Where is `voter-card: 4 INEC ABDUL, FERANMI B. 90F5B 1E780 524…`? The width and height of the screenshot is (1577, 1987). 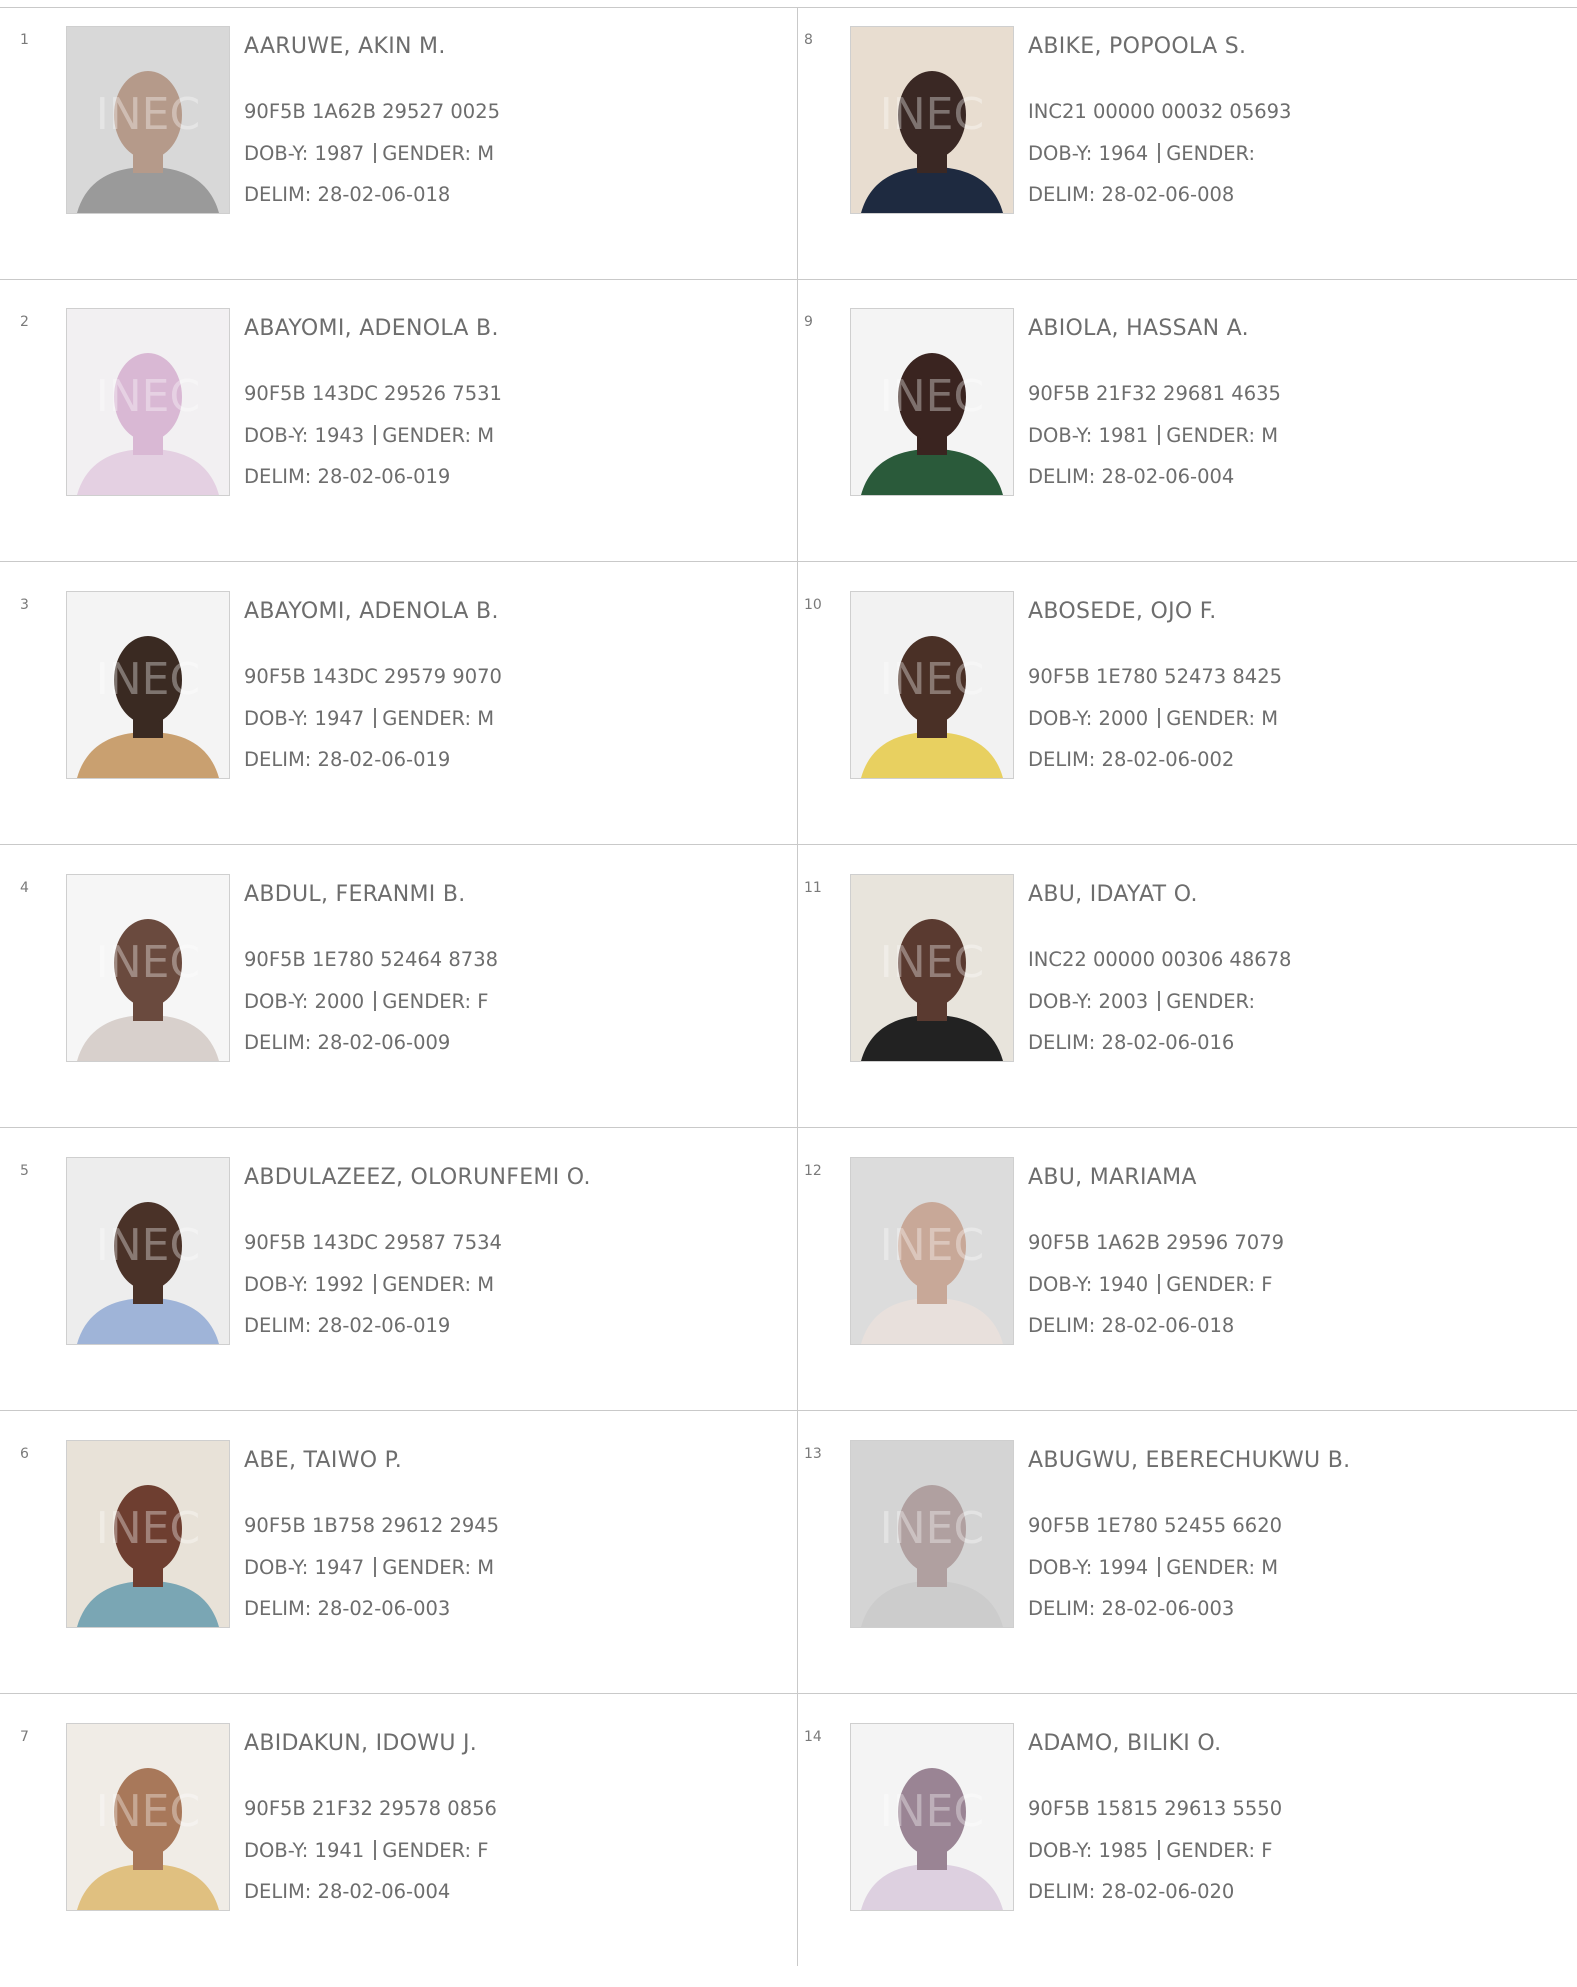 voter-card: 4 INEC ABDUL, FERANMI B. 90F5B 1E780 524… is located at coordinates (390, 997).